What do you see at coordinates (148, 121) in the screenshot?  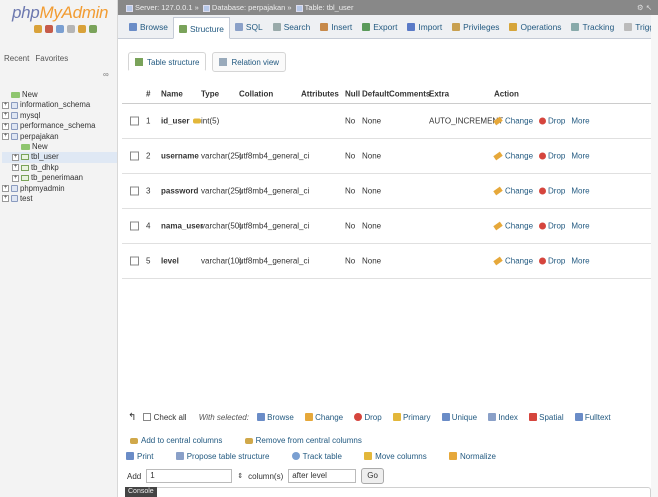 I see `cell-num-text: 1` at bounding box center [148, 121].